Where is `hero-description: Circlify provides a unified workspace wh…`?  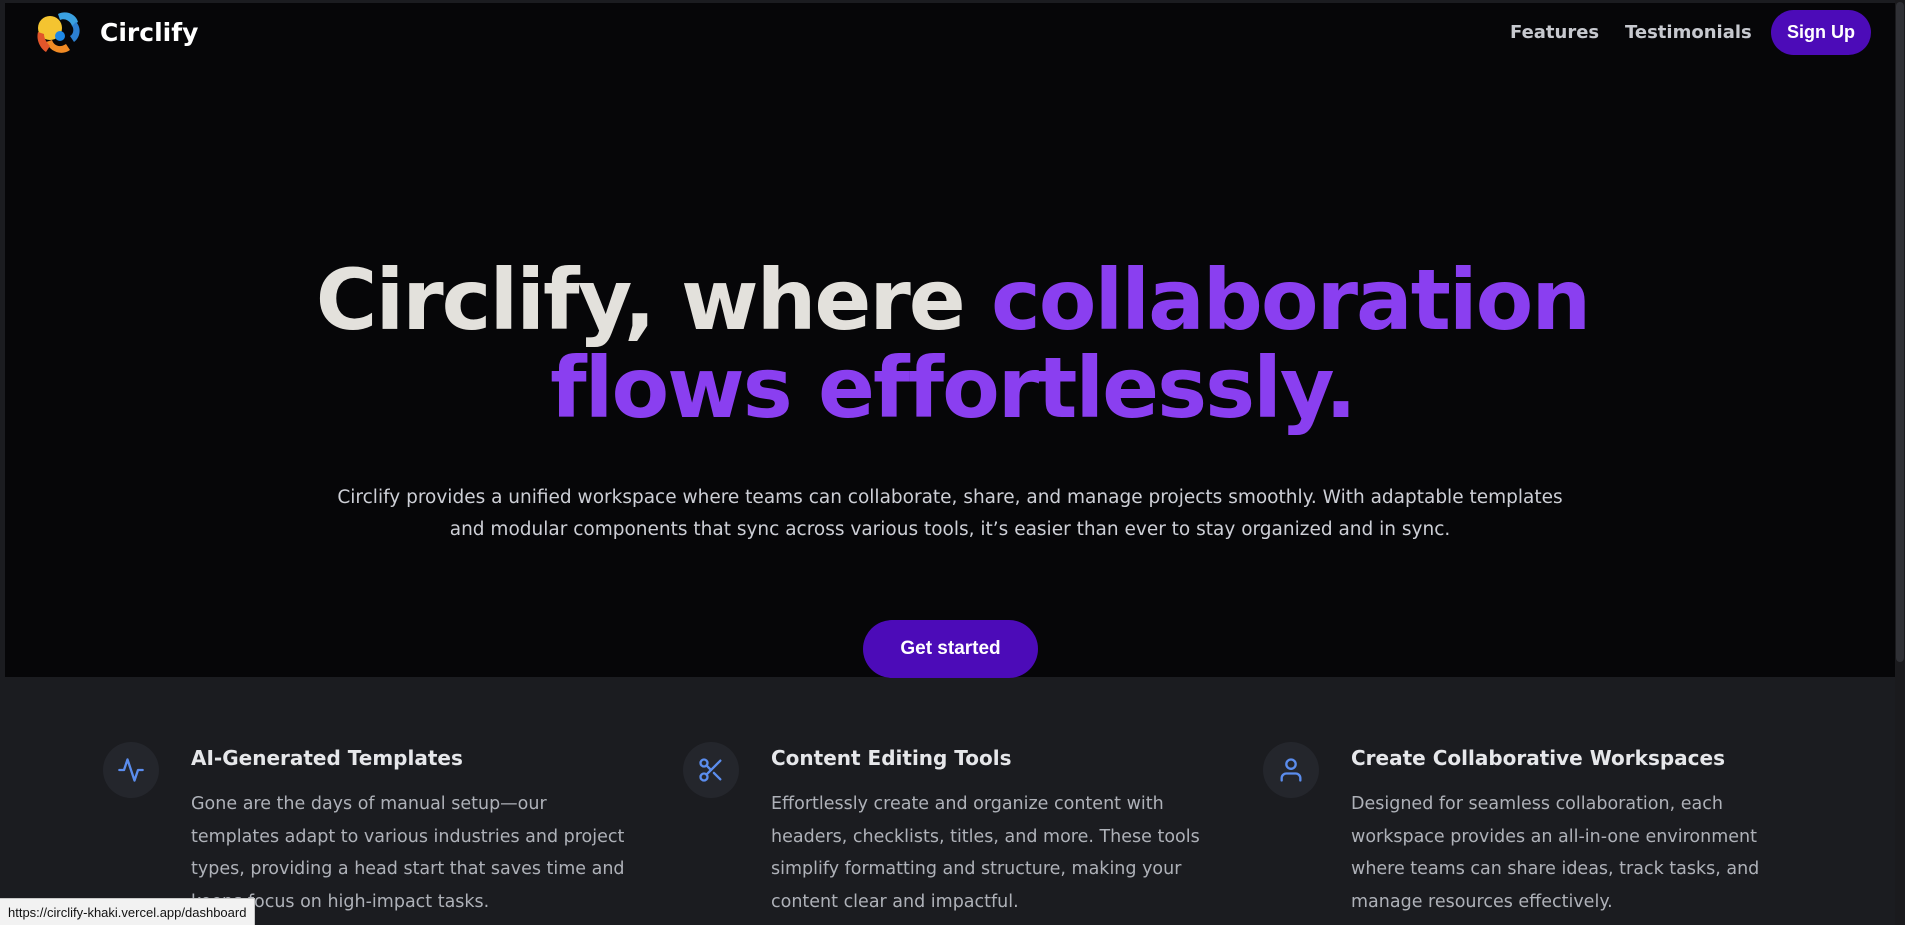
hero-description: Circlify provides a unified workspace wh… is located at coordinates (950, 513).